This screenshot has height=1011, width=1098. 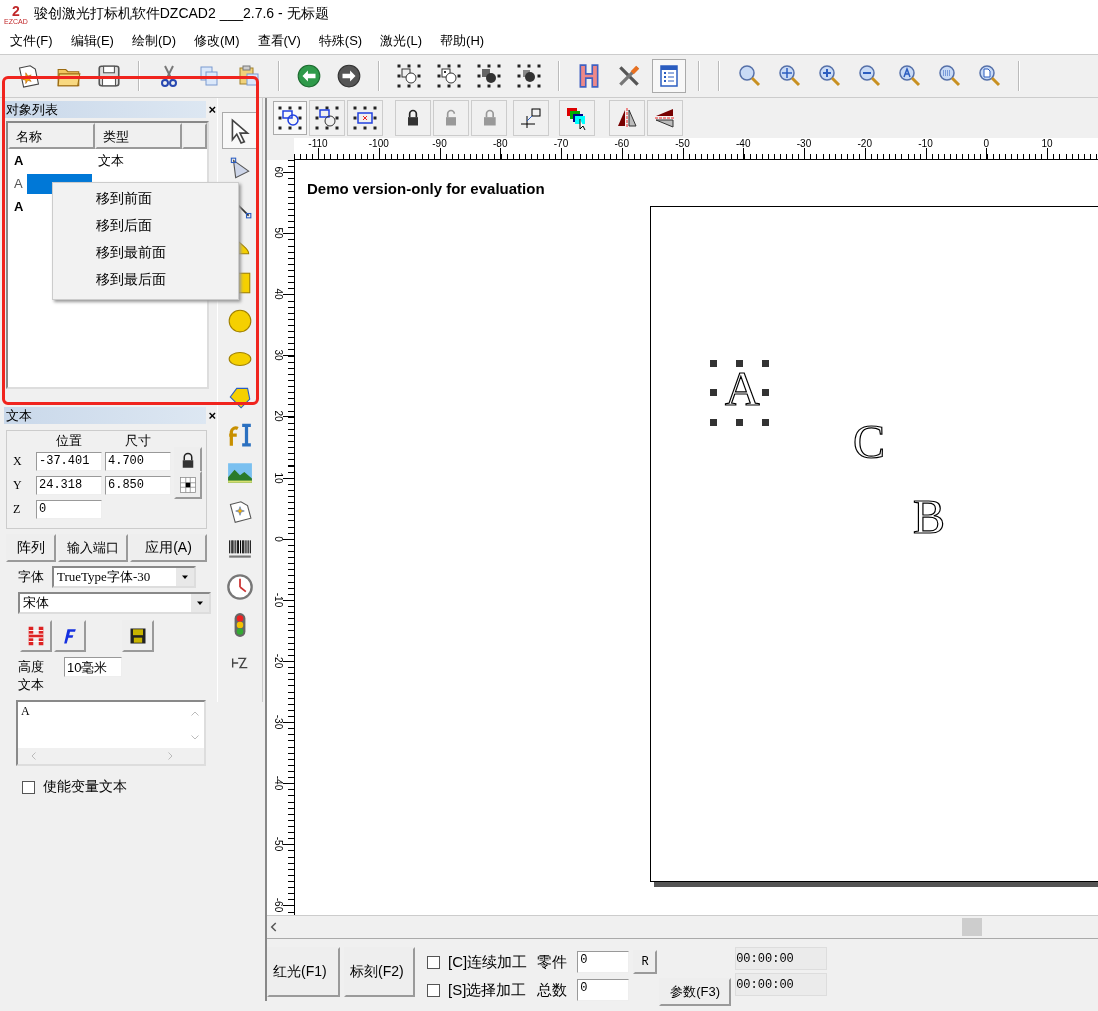 What do you see at coordinates (31, 684) in the screenshot?
I see `text-label: 文本` at bounding box center [31, 684].